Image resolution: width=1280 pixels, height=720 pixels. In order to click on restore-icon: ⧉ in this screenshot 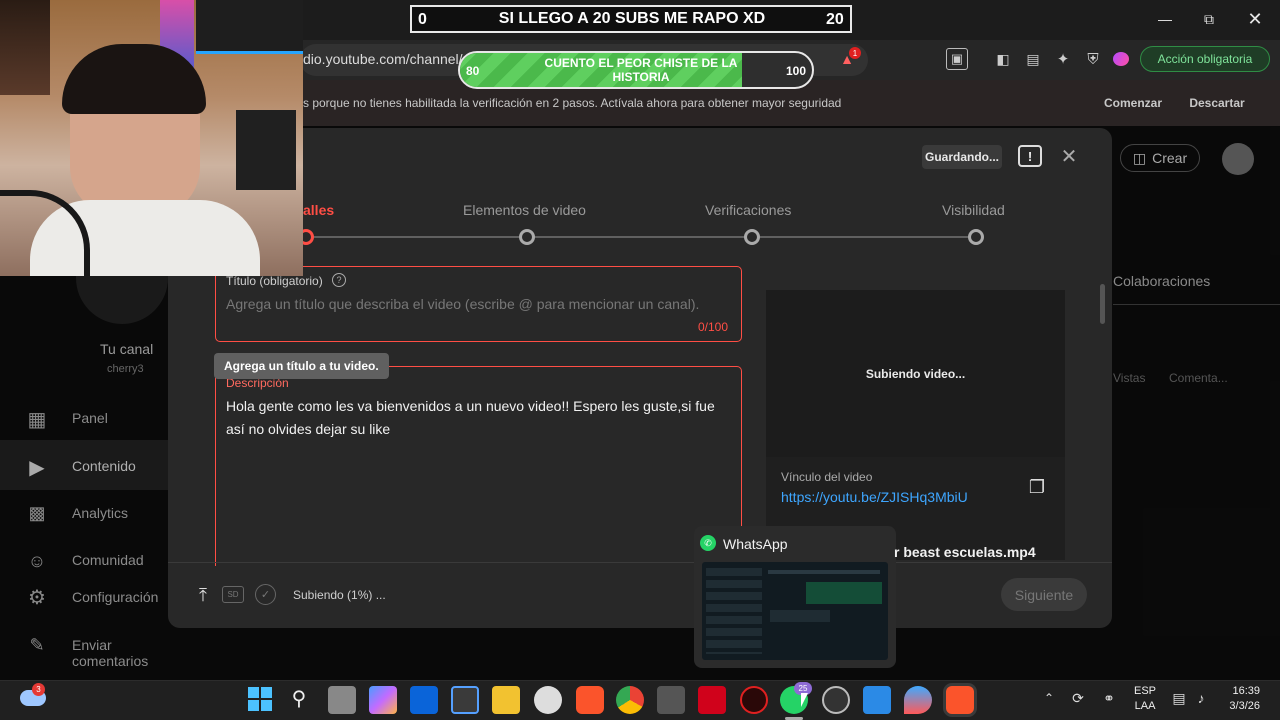, I will do `click(1209, 19)`.